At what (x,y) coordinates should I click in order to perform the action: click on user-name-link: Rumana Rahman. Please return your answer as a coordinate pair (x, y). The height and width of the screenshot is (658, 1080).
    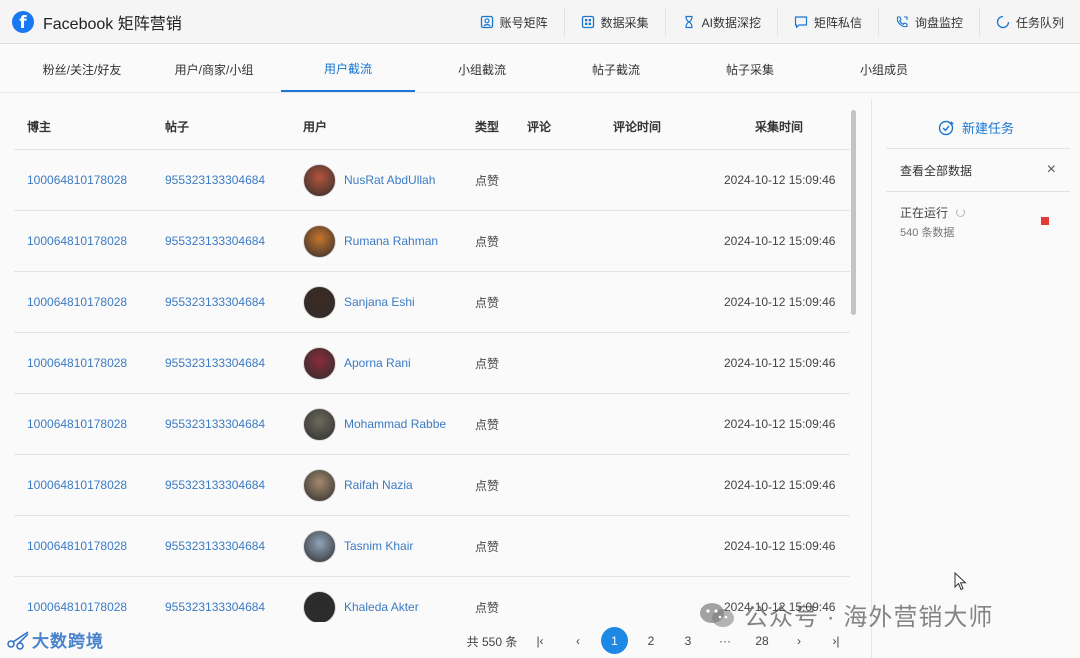
    Looking at the image, I should click on (391, 241).